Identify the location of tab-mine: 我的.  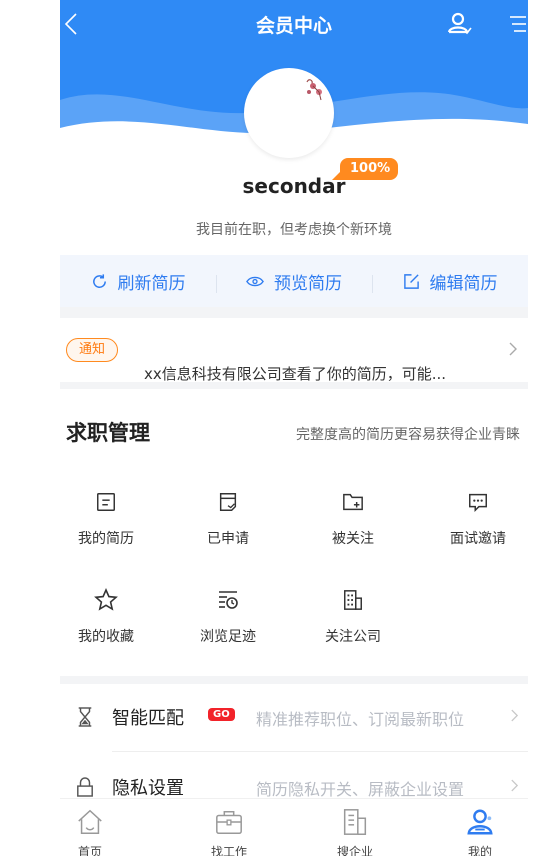
(480, 830).